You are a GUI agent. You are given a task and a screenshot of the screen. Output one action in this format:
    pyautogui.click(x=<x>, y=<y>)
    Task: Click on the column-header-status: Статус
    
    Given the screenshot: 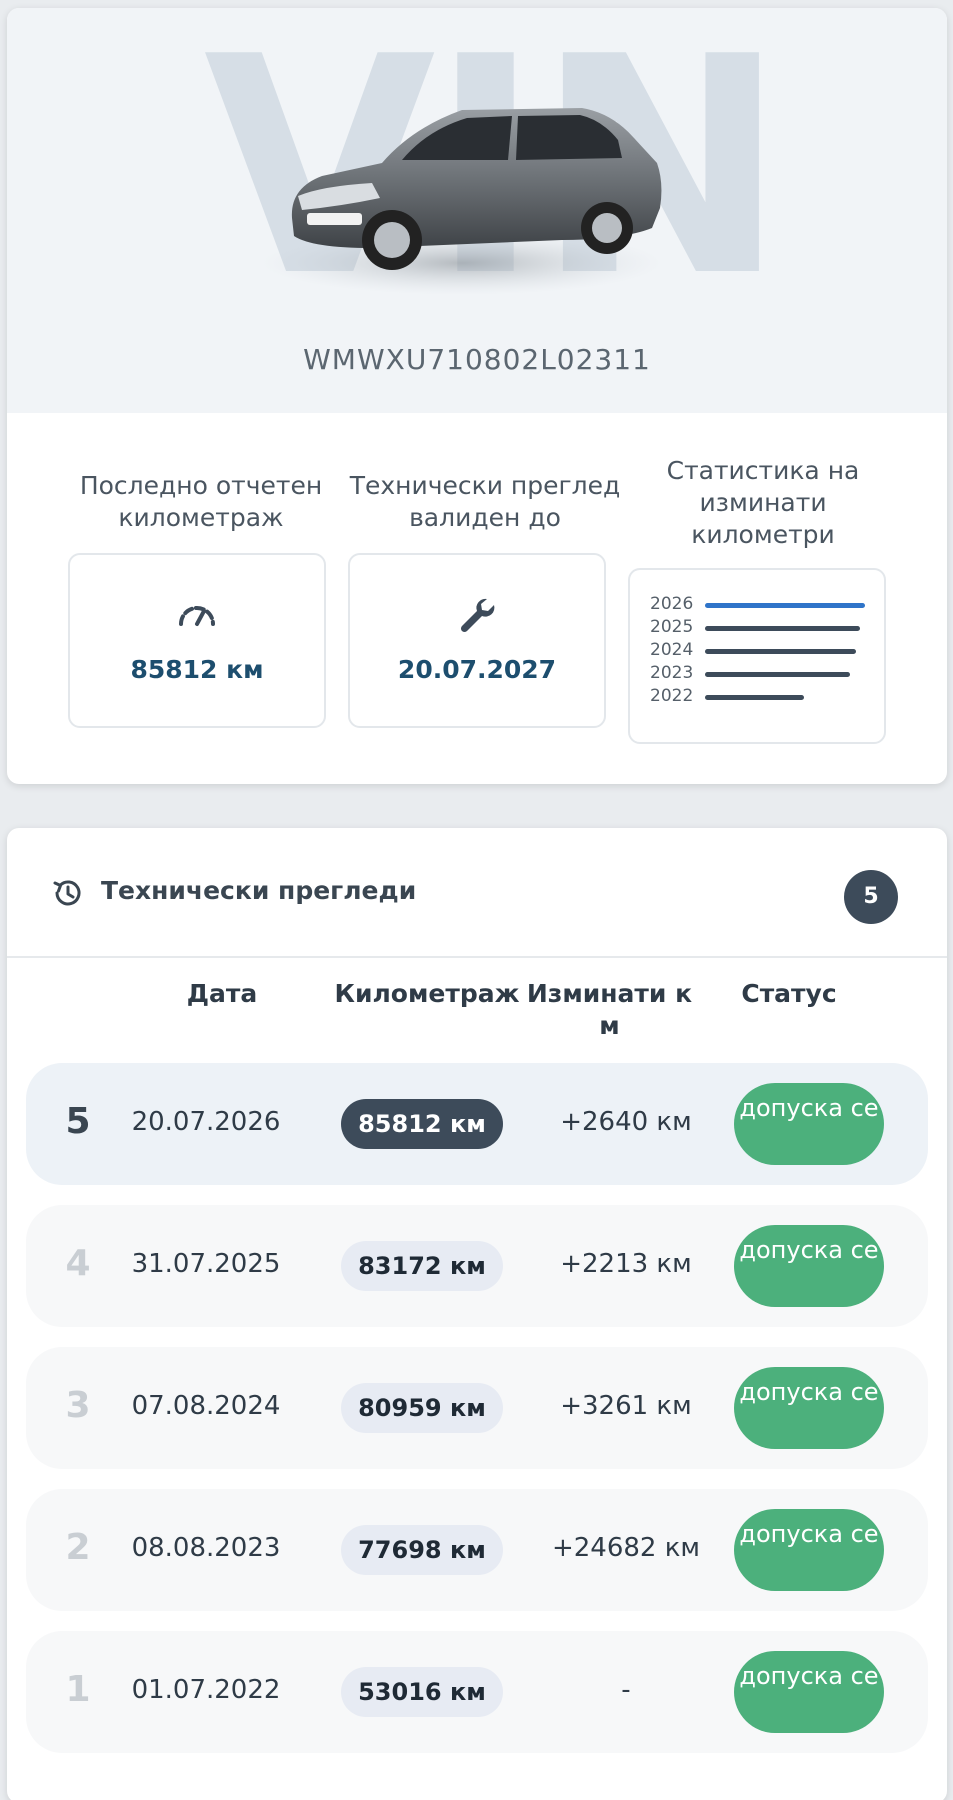 What is the action you would take?
    pyautogui.click(x=789, y=993)
    